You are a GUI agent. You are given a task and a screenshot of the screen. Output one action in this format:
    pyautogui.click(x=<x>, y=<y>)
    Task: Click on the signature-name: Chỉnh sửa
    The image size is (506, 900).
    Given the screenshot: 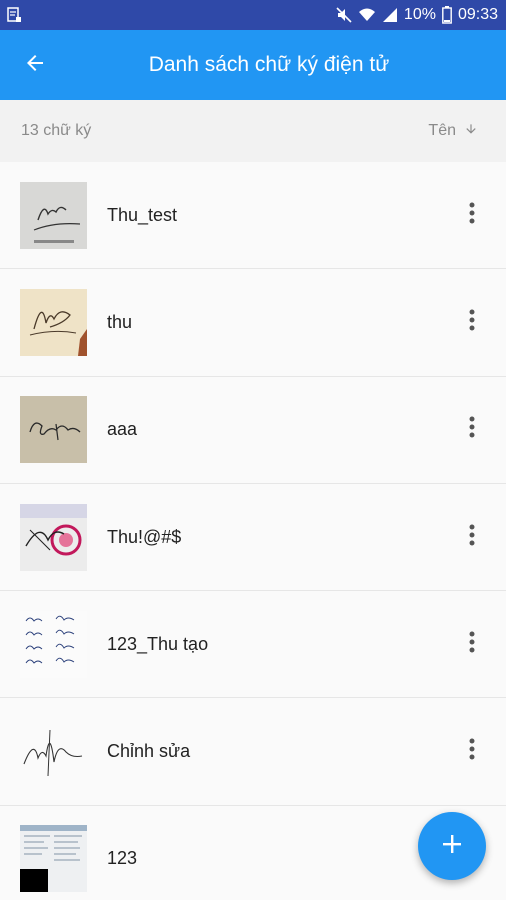 What is the action you would take?
    pyautogui.click(x=149, y=751)
    